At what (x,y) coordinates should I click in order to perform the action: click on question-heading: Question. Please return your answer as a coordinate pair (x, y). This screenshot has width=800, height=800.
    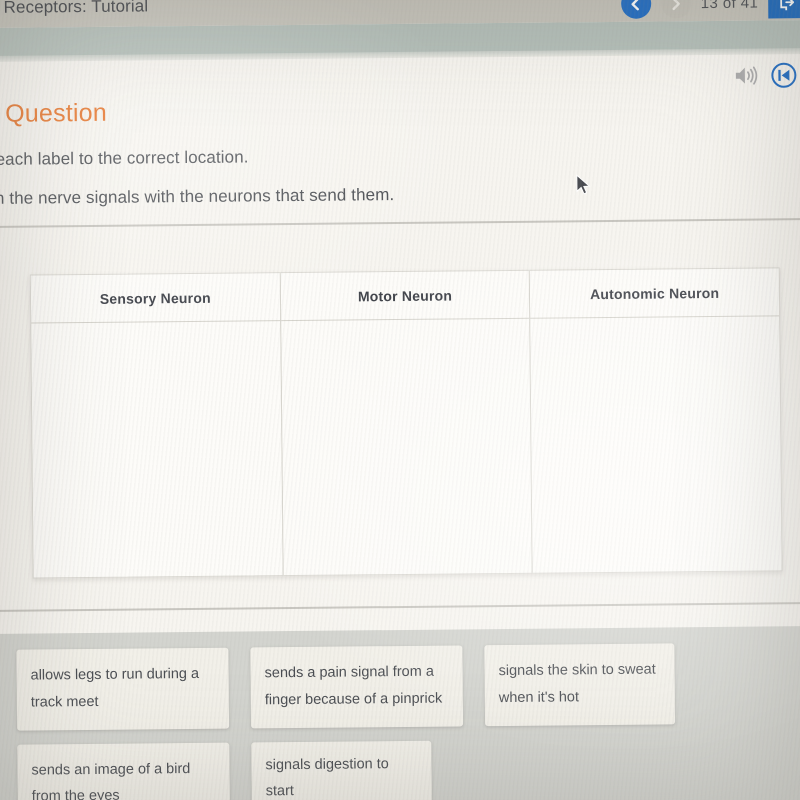
    Looking at the image, I should click on (56, 113).